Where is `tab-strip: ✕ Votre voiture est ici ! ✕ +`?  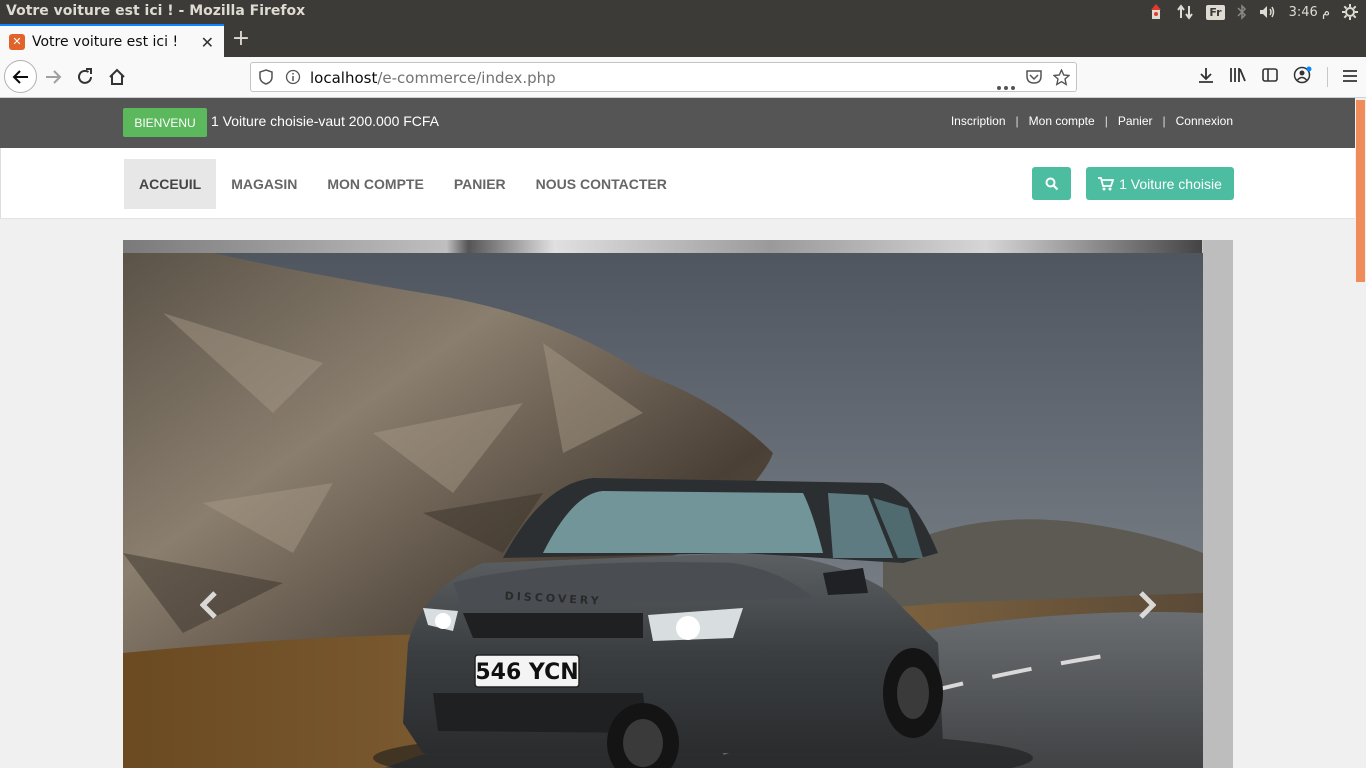 tab-strip: ✕ Votre voiture est ici ! ✕ + is located at coordinates (683, 40).